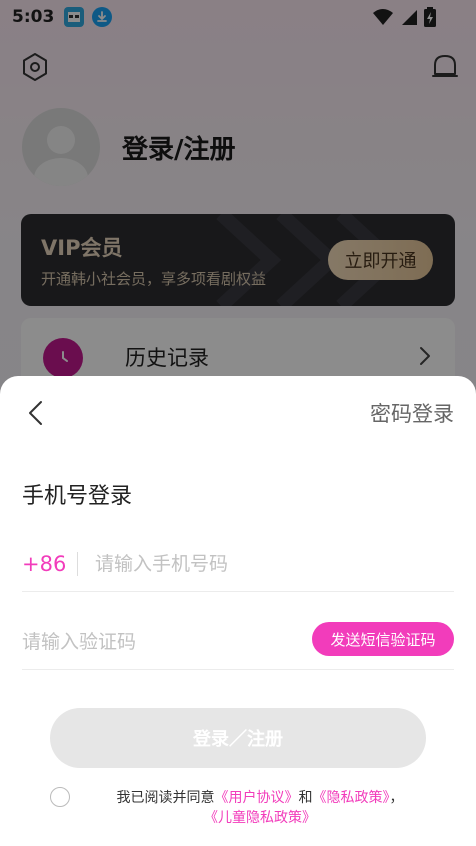 This screenshot has width=476, height=846. I want to click on user-agreement-link: 《用户协议》, so click(257, 798).